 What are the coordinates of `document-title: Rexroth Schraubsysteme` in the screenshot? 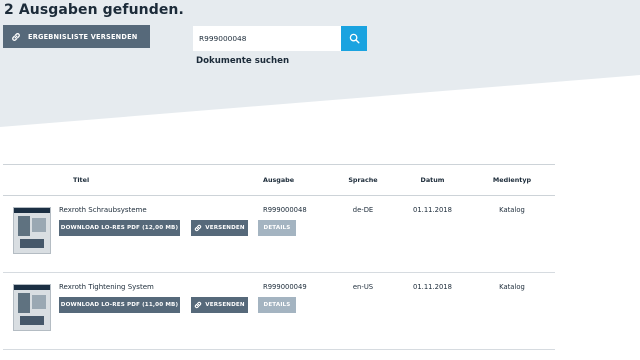 It's located at (103, 210).